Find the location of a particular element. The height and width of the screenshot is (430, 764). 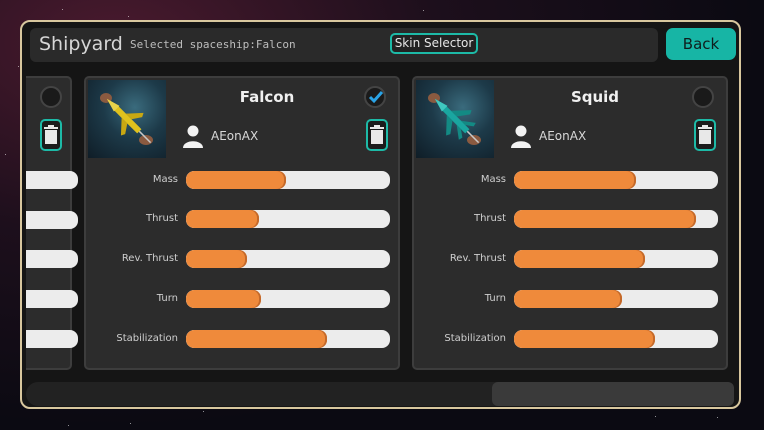

scrollbar-thumb is located at coordinates (613, 394).